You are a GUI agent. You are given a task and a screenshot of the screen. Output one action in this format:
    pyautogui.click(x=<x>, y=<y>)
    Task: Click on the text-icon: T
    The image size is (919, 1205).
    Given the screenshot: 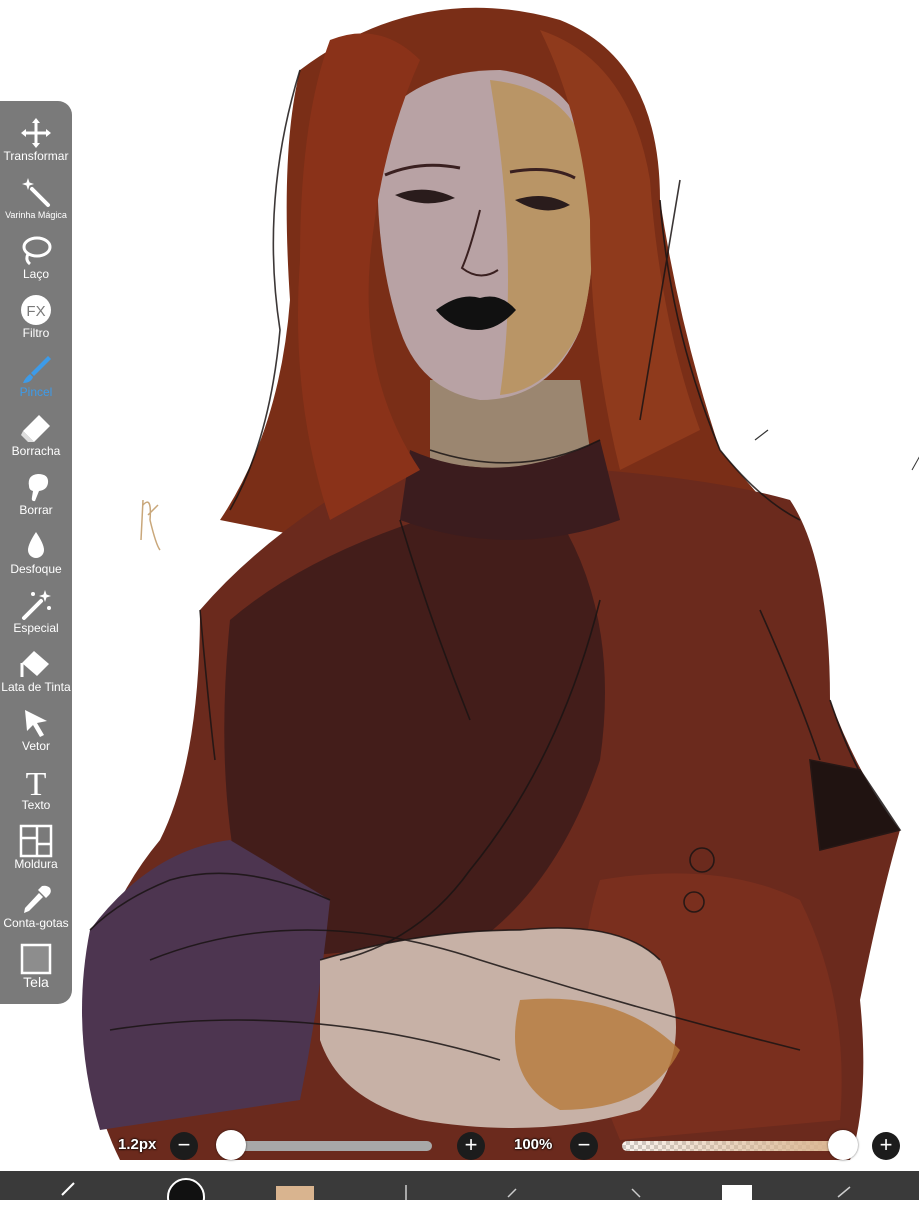 What is the action you would take?
    pyautogui.click(x=36, y=782)
    